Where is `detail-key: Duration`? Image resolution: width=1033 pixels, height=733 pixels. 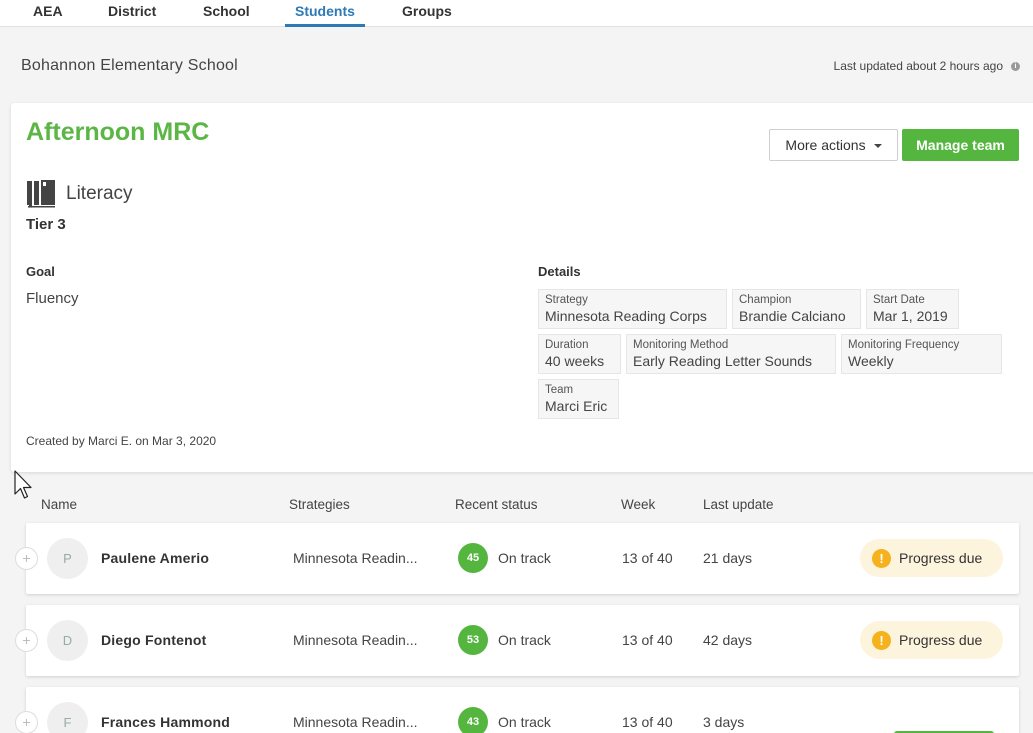
detail-key: Duration is located at coordinates (567, 345).